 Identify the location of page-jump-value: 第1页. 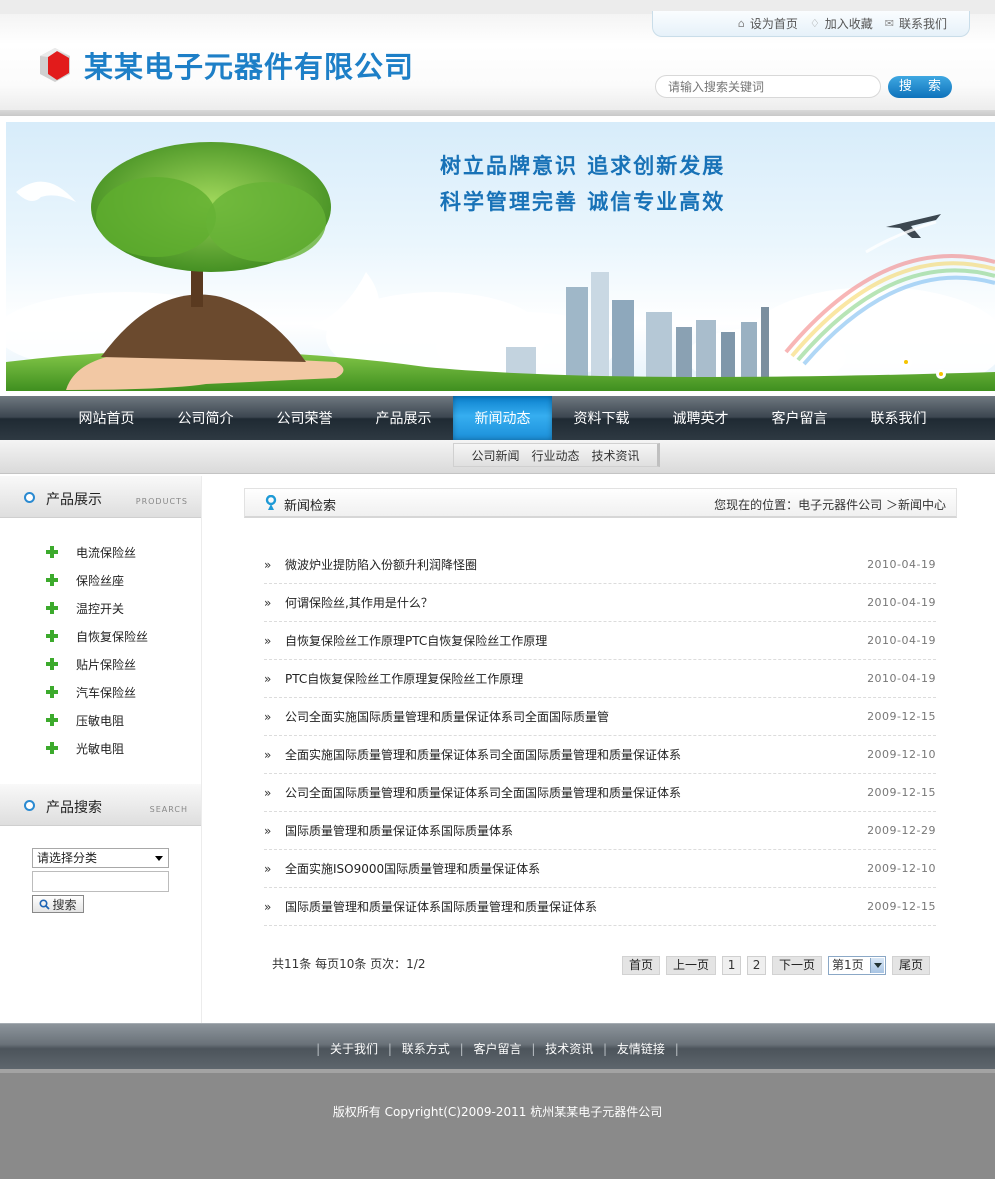
(848, 965).